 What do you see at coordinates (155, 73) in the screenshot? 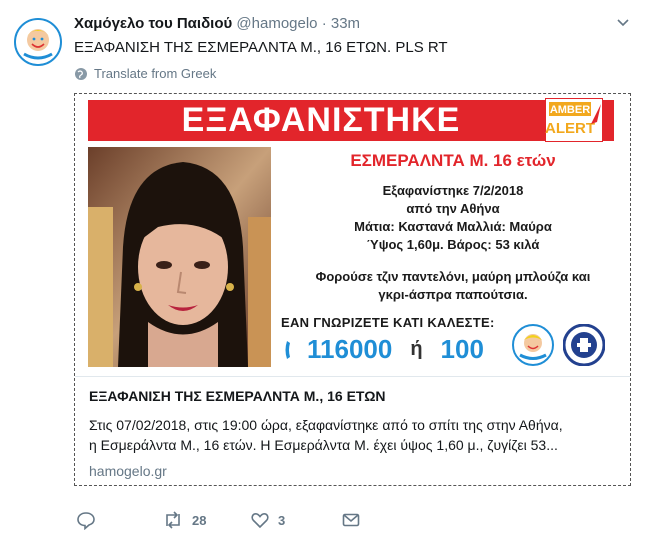
I see `translate-label: Translate from Greek` at bounding box center [155, 73].